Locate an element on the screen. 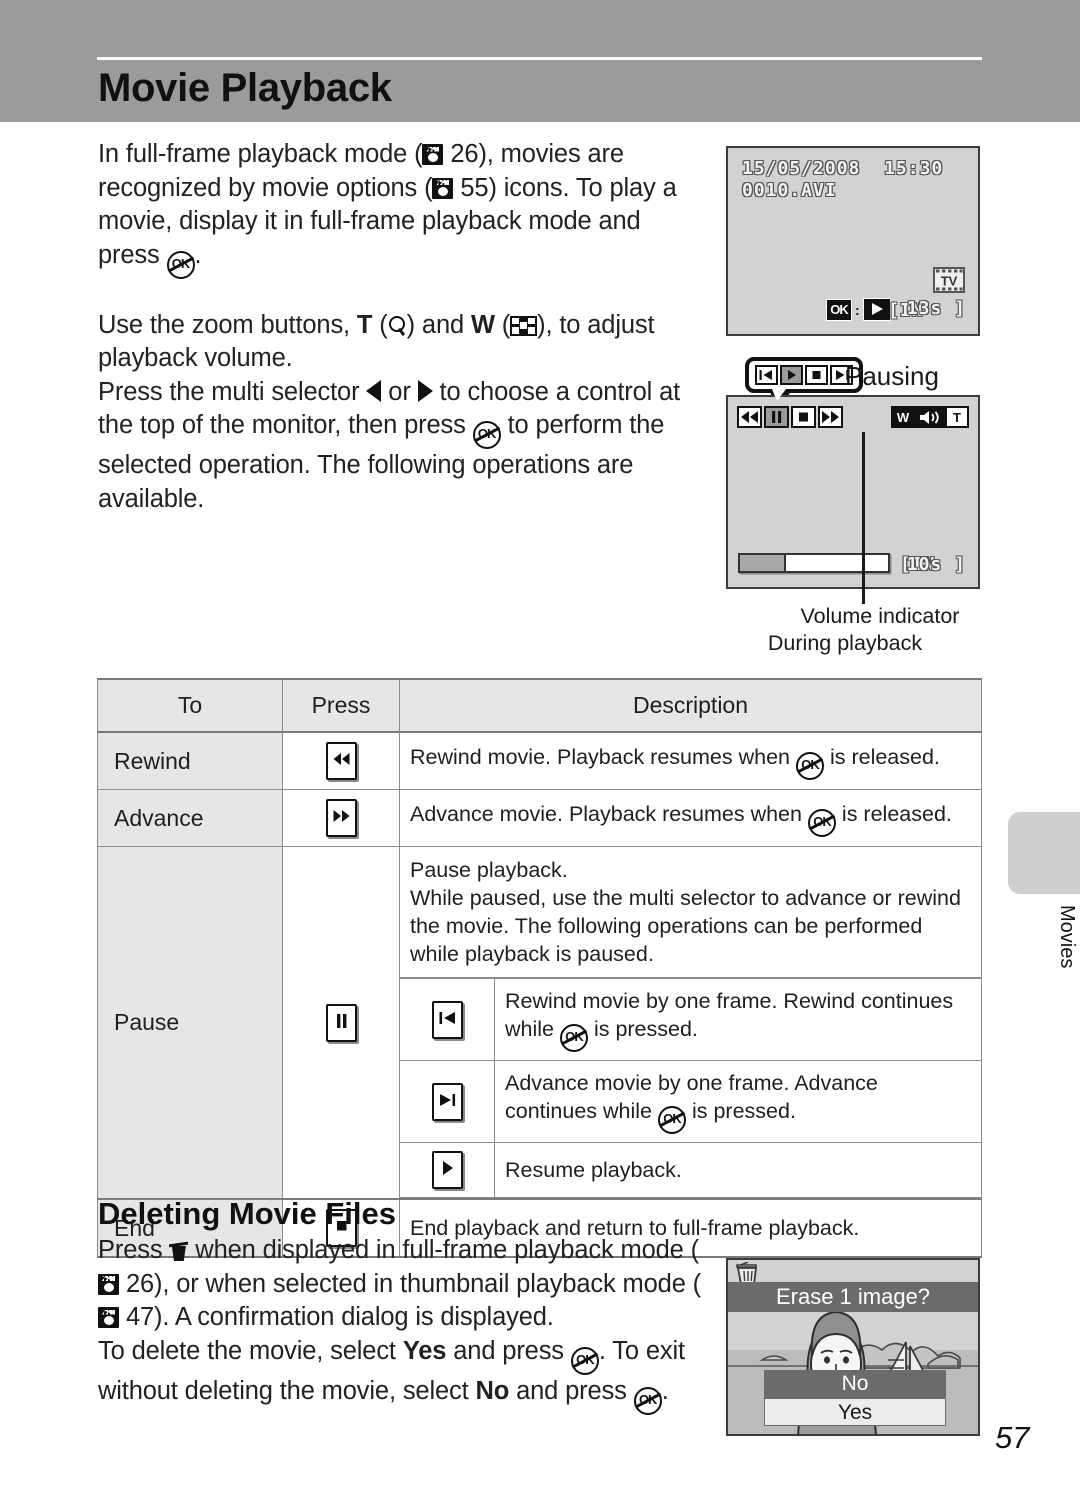 This screenshot has width=1080, height=1486. del-p1-ref1: 26 is located at coordinates (140, 1283).